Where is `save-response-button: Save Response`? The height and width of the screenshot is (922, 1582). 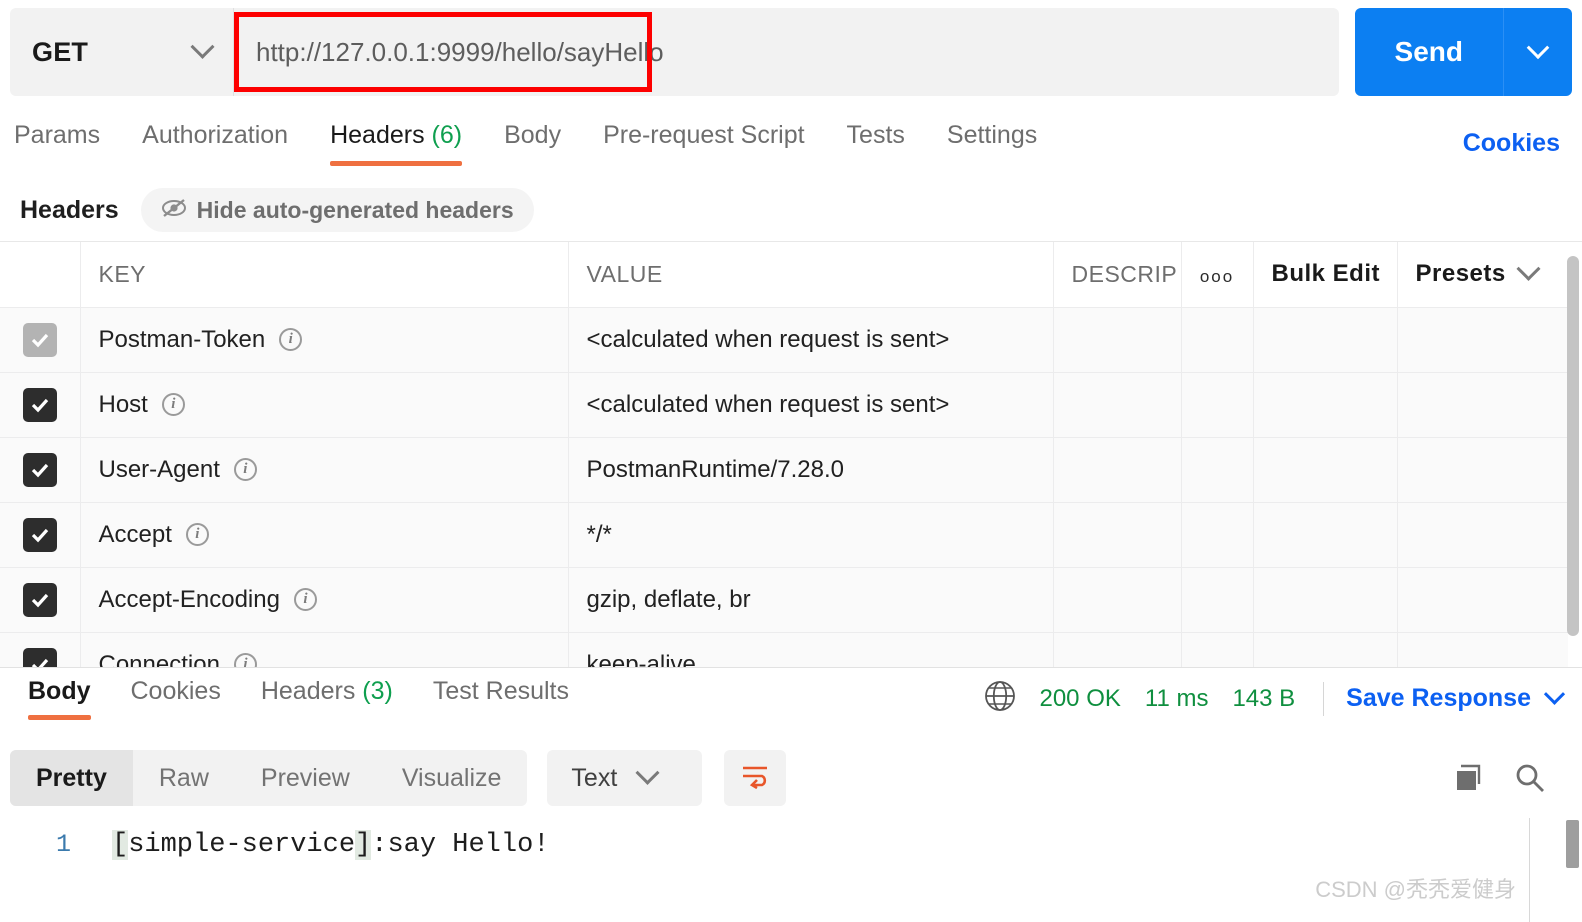
save-response-button: Save Response is located at coordinates (1456, 698).